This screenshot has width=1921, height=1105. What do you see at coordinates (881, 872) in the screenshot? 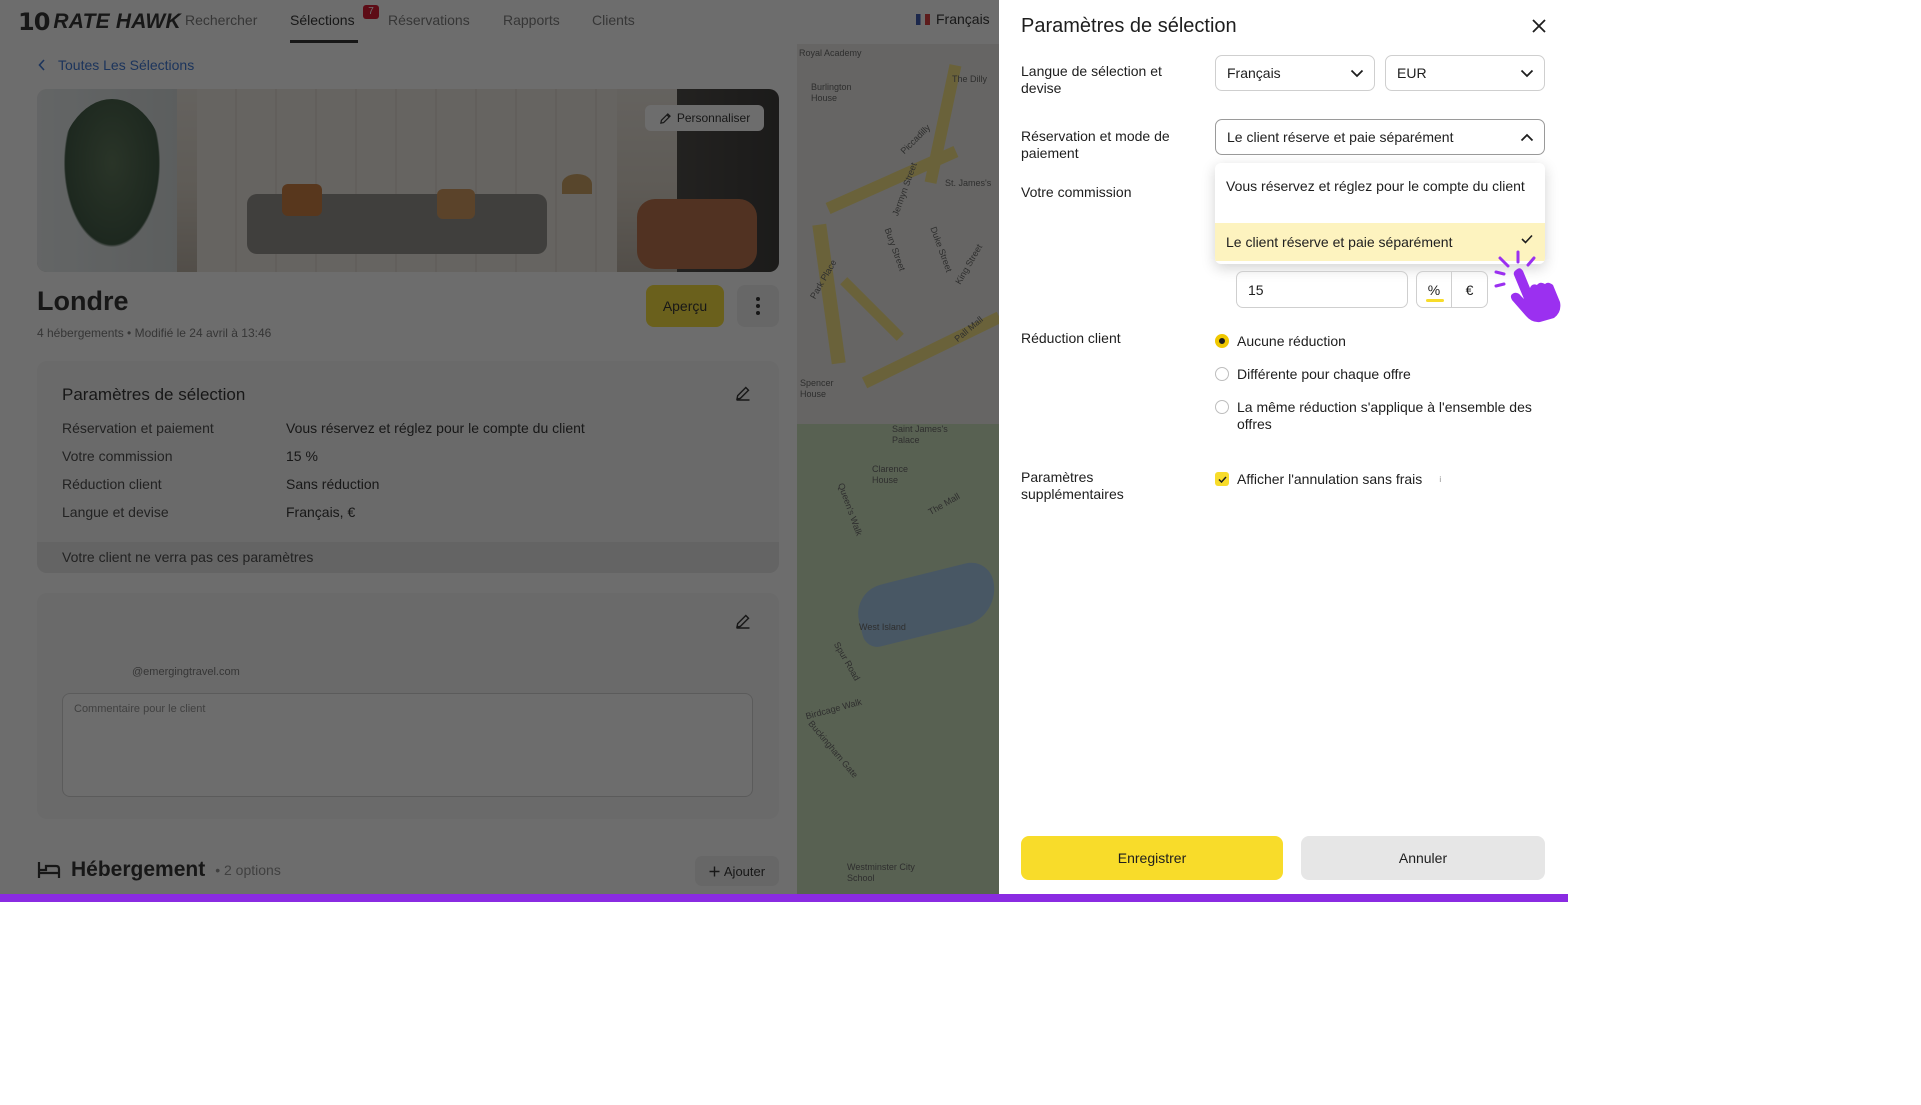
I see `map-label: Westminster City School` at bounding box center [881, 872].